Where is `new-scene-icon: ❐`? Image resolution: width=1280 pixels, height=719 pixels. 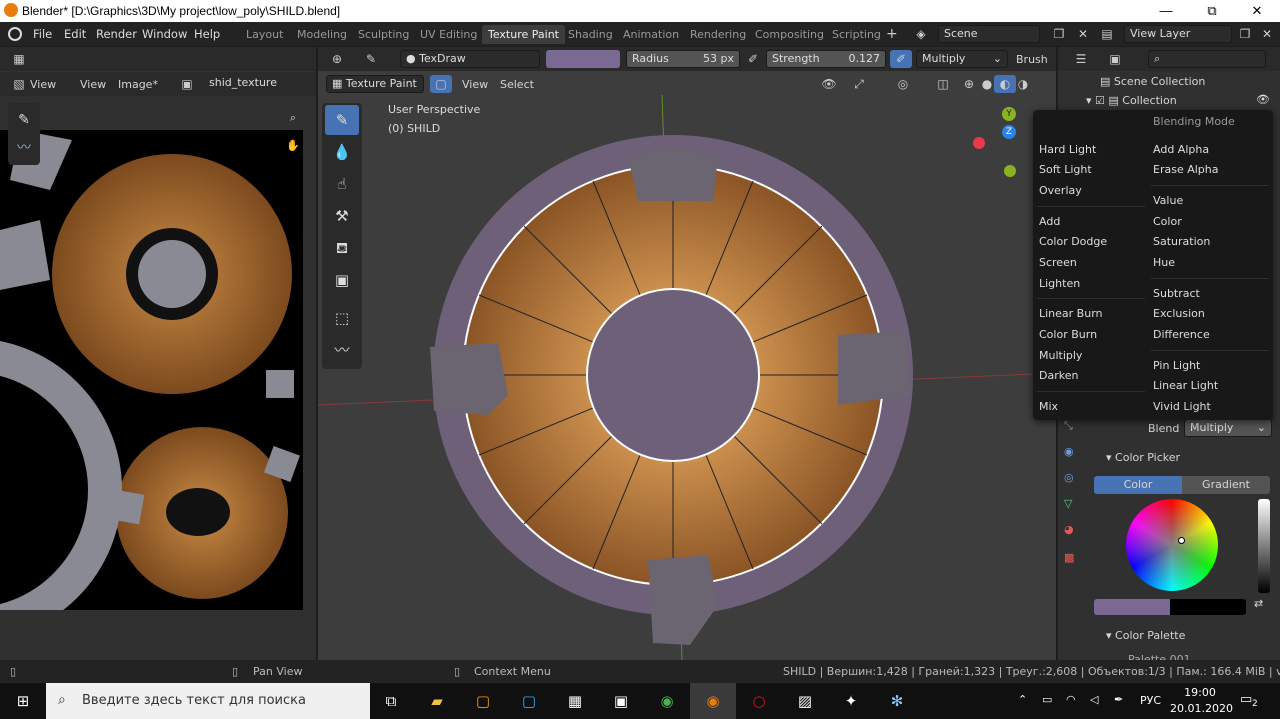 new-scene-icon: ❐ is located at coordinates (1059, 34).